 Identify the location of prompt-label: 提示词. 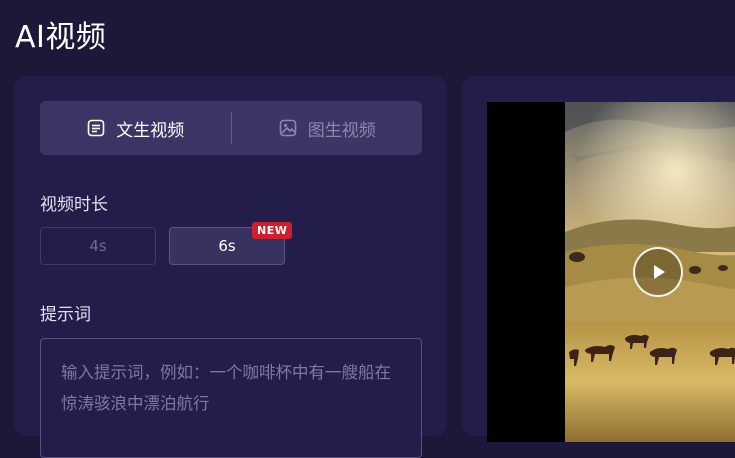
(65, 315).